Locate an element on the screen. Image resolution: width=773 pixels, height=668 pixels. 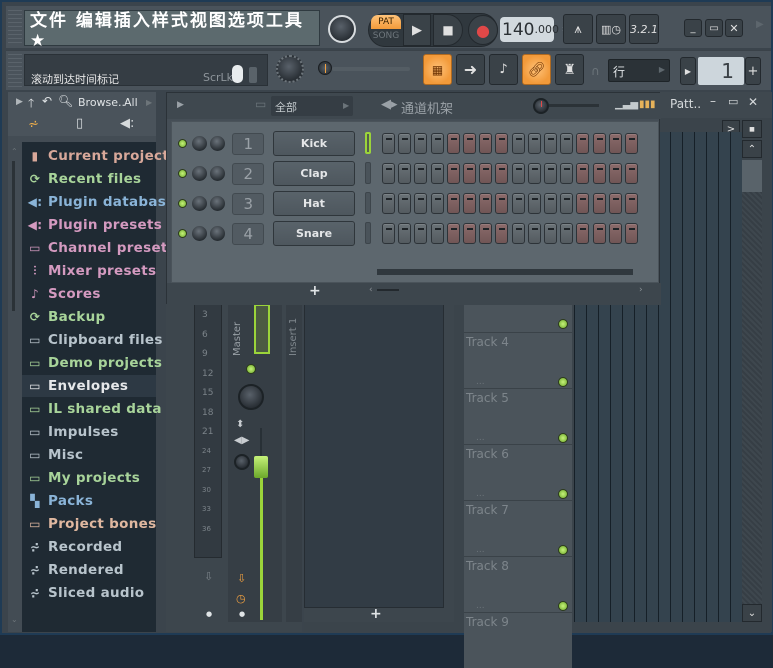
channel-name-button: Hat is located at coordinates (314, 203).